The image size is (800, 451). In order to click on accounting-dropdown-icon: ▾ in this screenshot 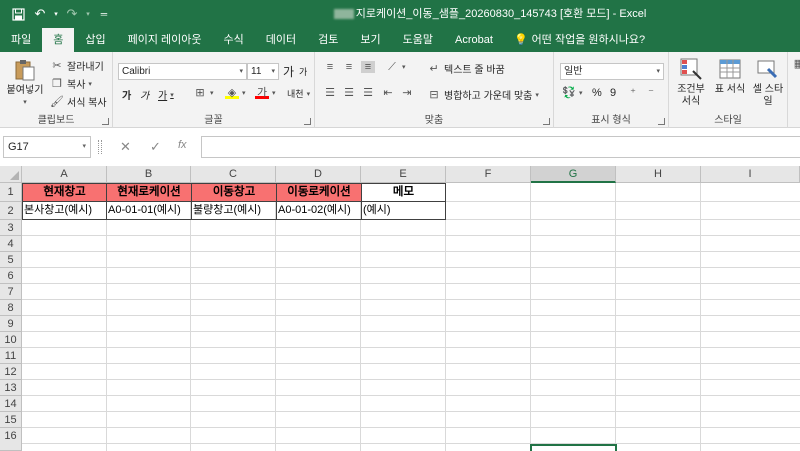, I will do `click(581, 93)`.